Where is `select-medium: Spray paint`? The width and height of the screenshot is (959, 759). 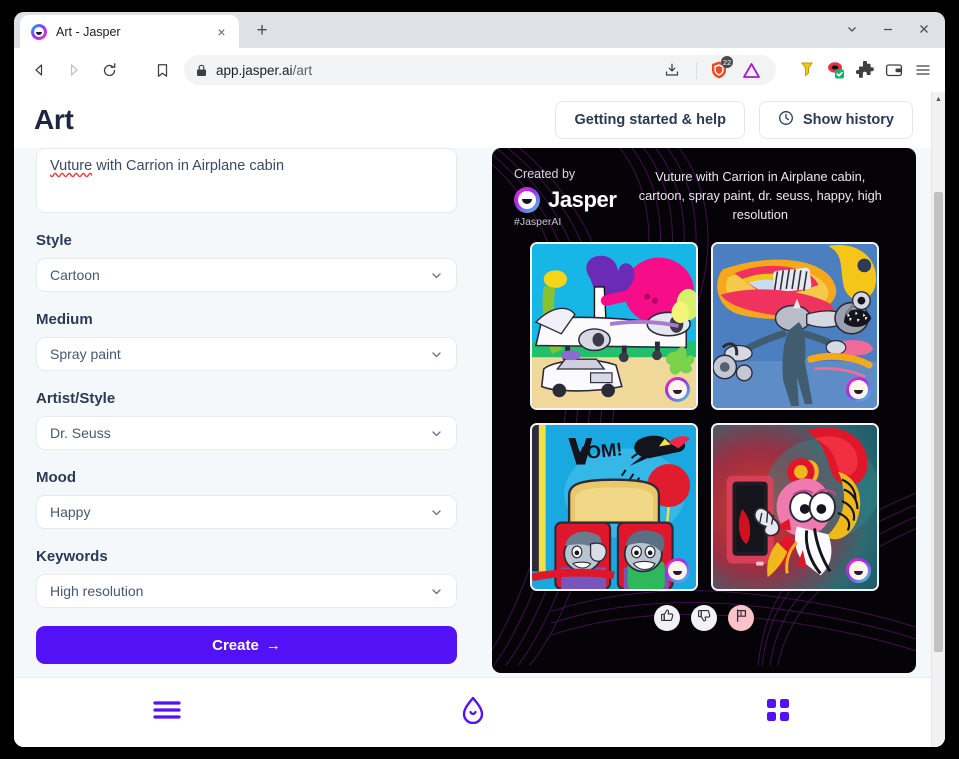
select-medium: Spray paint is located at coordinates (246, 354).